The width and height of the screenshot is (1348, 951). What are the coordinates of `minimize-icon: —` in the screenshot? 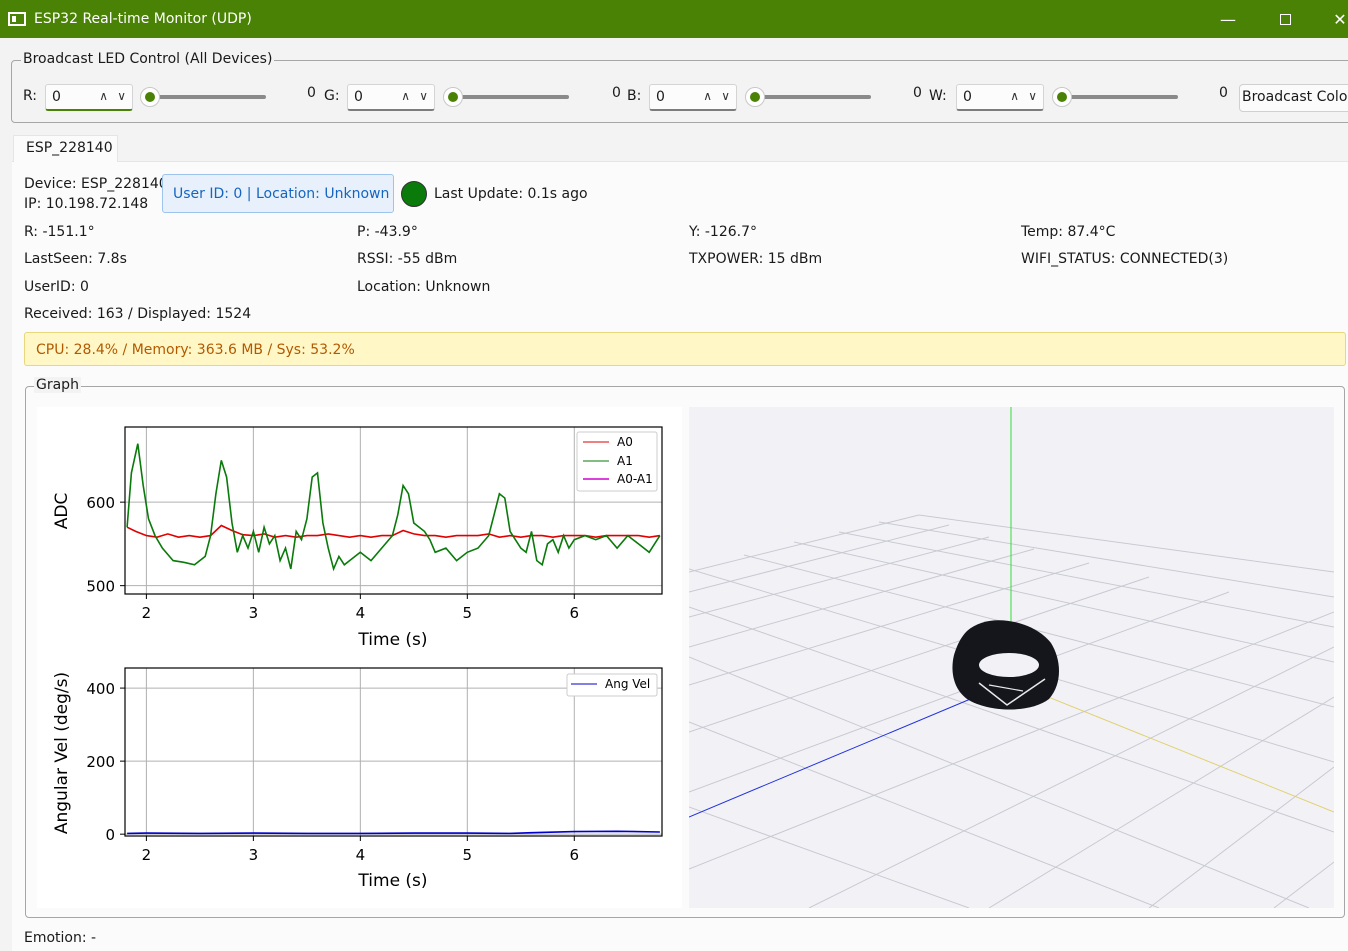 It's located at (1228, 19).